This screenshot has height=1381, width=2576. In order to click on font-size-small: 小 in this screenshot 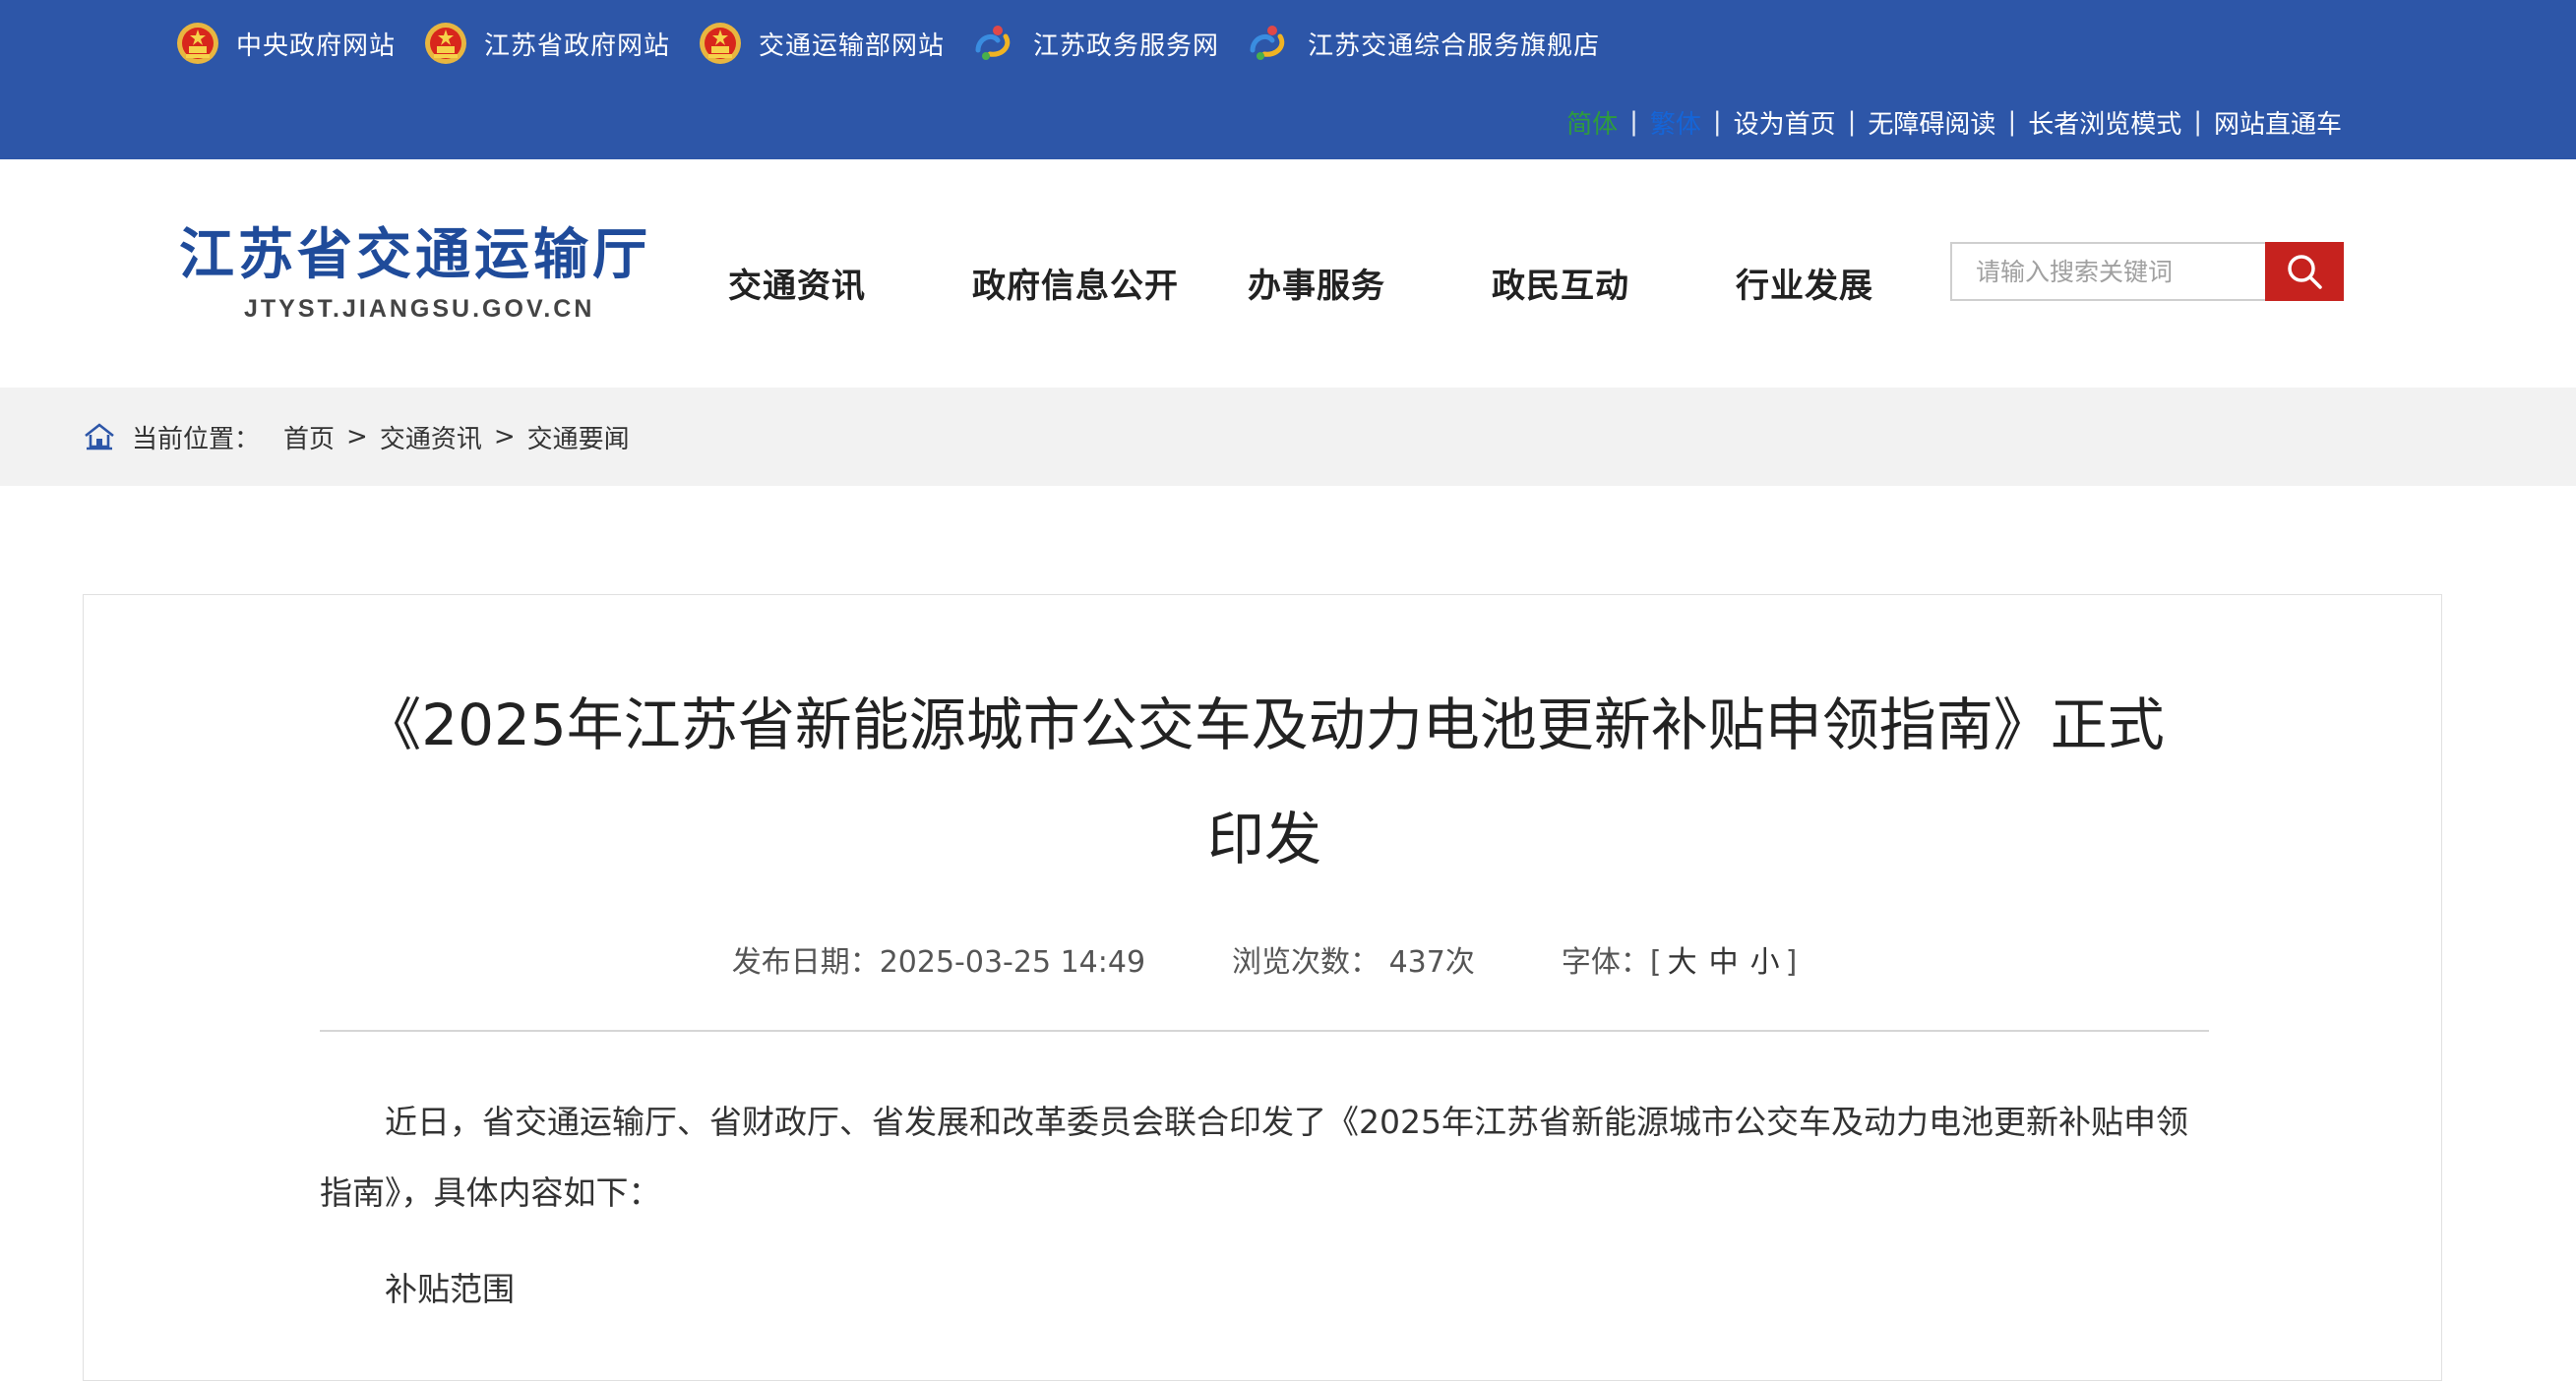, I will do `click(1765, 962)`.